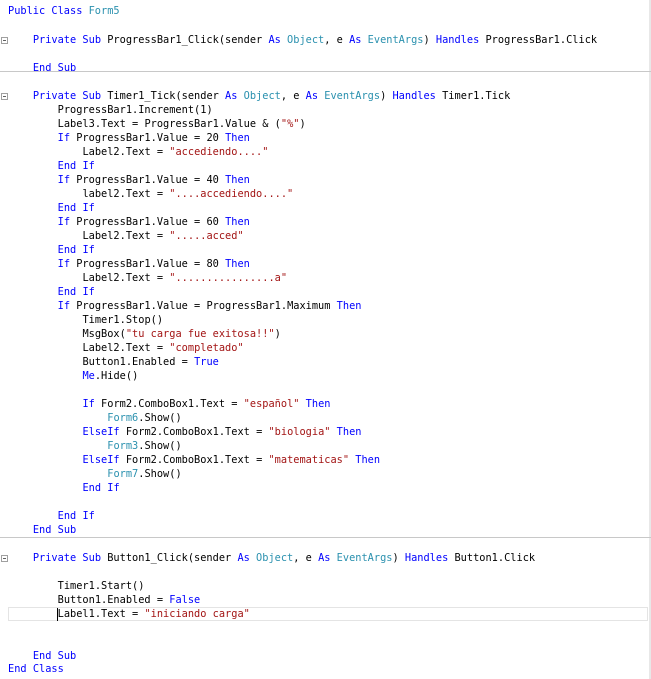 Image resolution: width=651 pixels, height=679 pixels. I want to click on code-line: End Class, so click(325, 669).